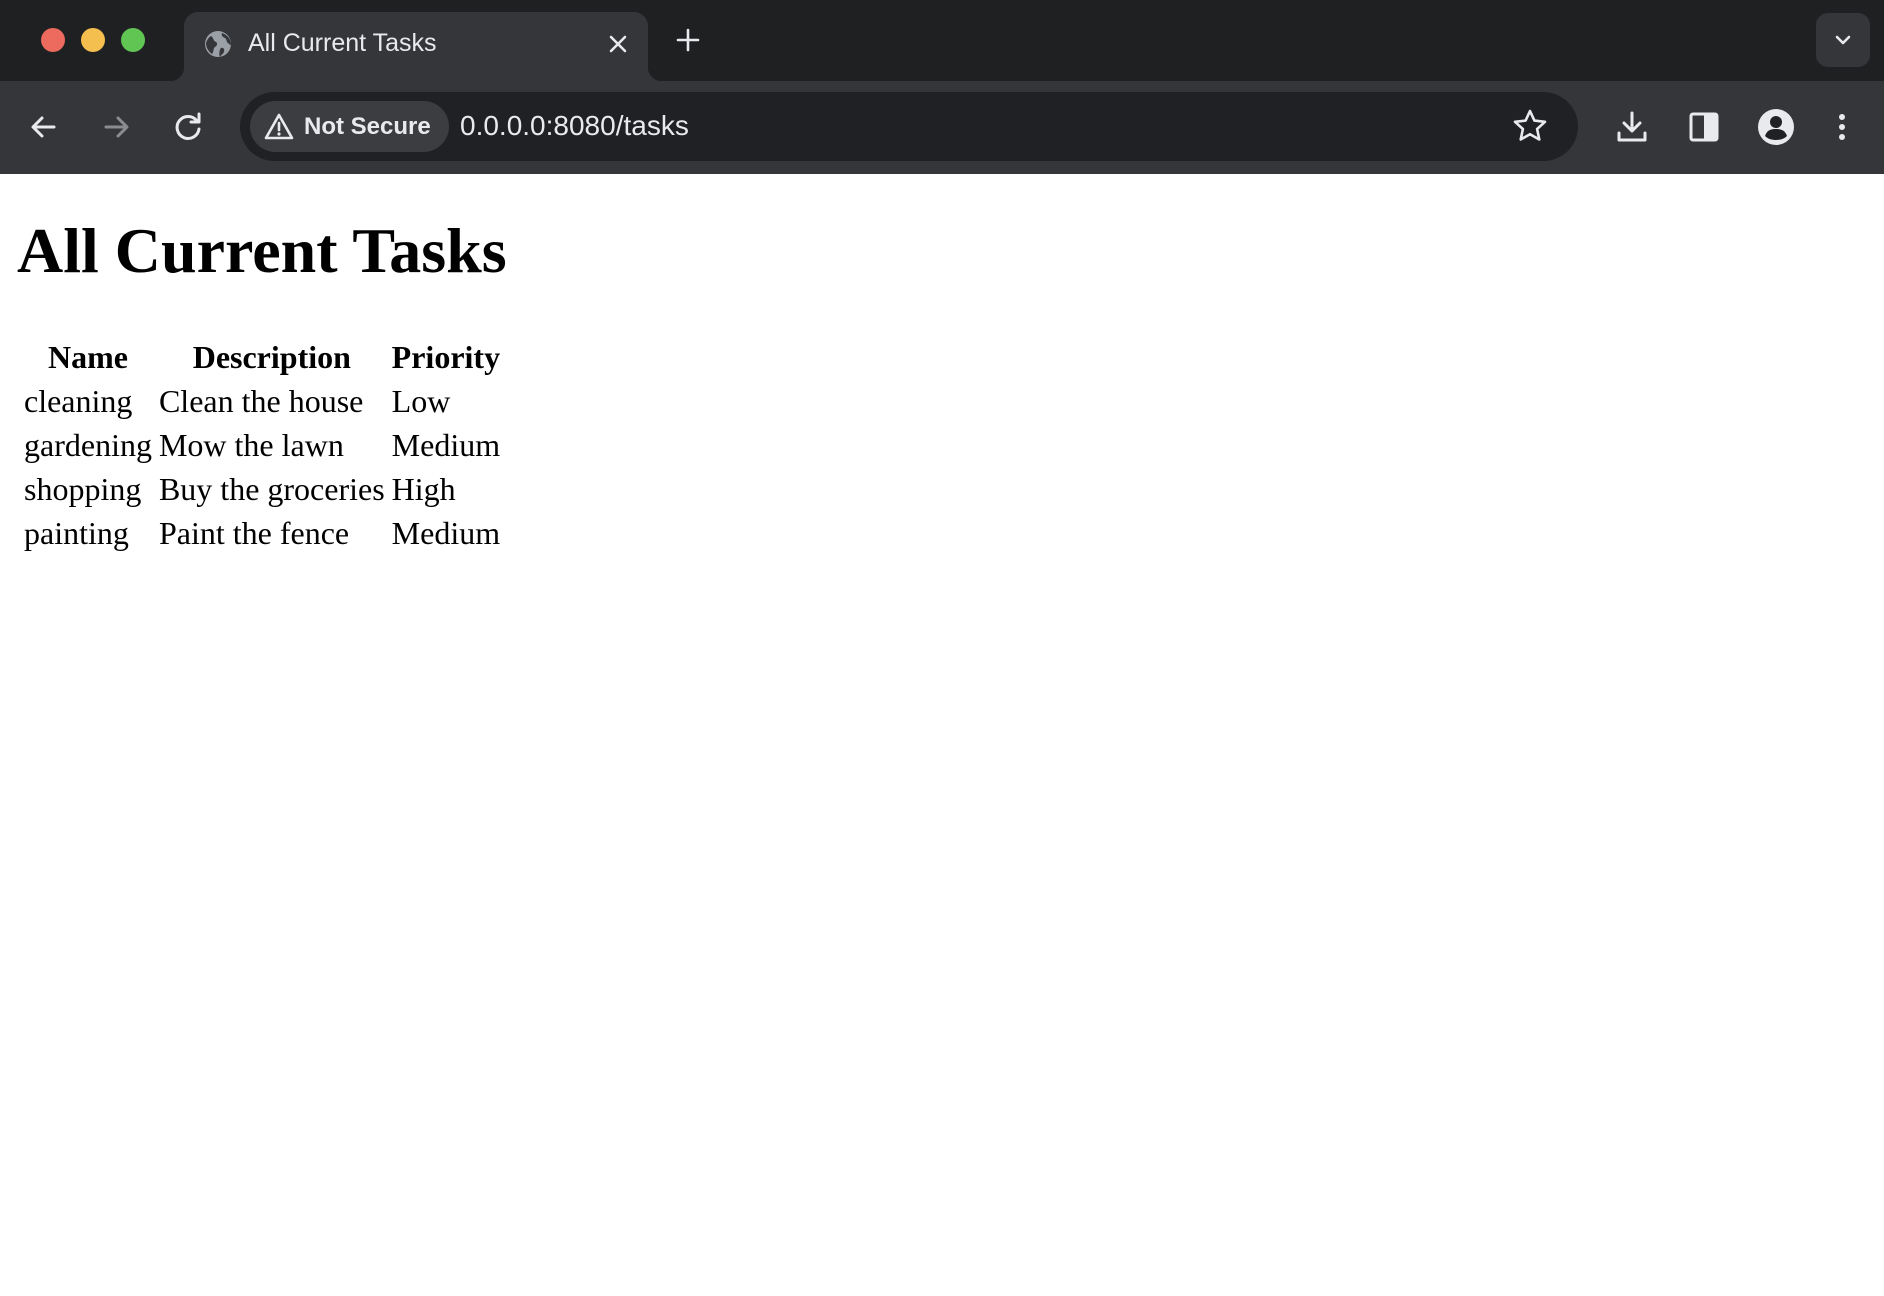  I want to click on security-indicator: Not Secure, so click(349, 126).